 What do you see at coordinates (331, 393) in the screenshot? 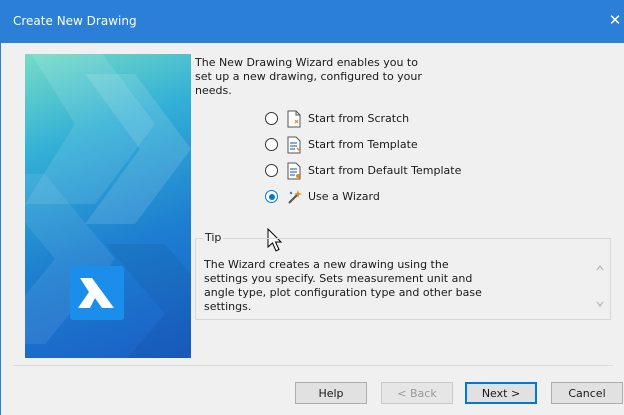
I see `help-button: Help` at bounding box center [331, 393].